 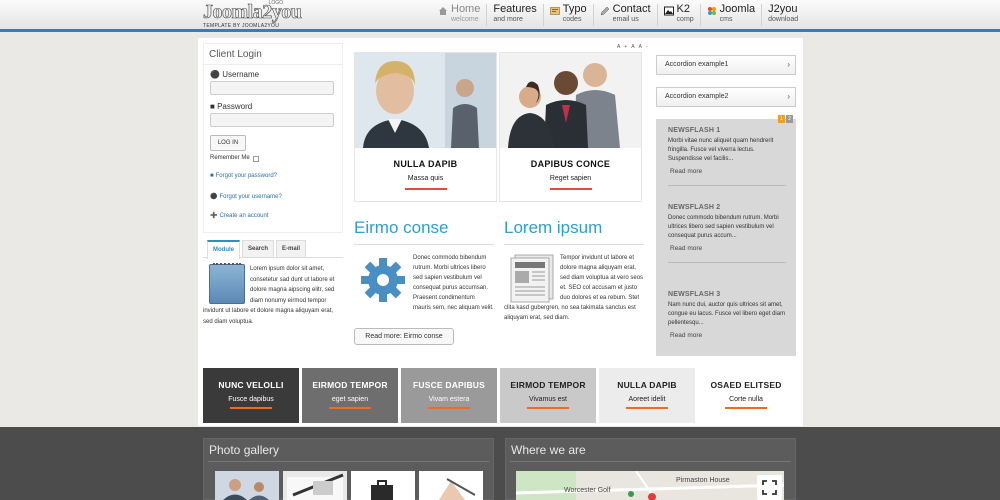 What do you see at coordinates (449, 385) in the screenshot?
I see `tile-title: FUSCE DAPIBUS` at bounding box center [449, 385].